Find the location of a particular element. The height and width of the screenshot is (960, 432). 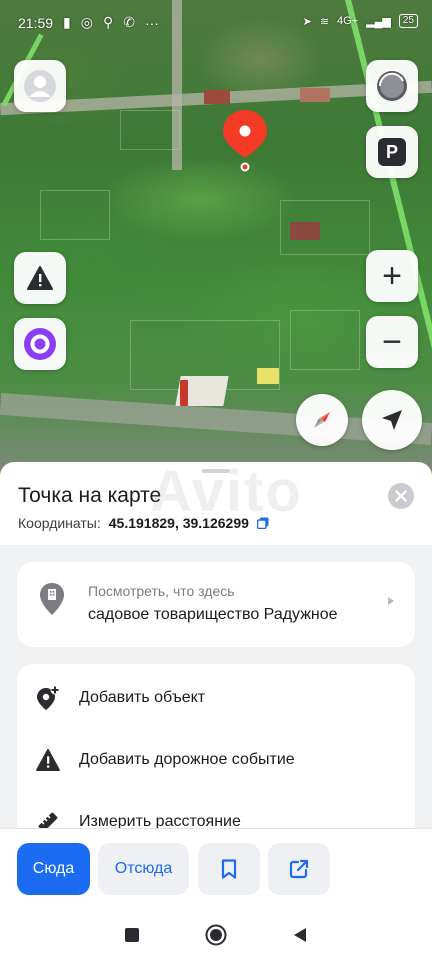

home-icon is located at coordinates (216, 935).